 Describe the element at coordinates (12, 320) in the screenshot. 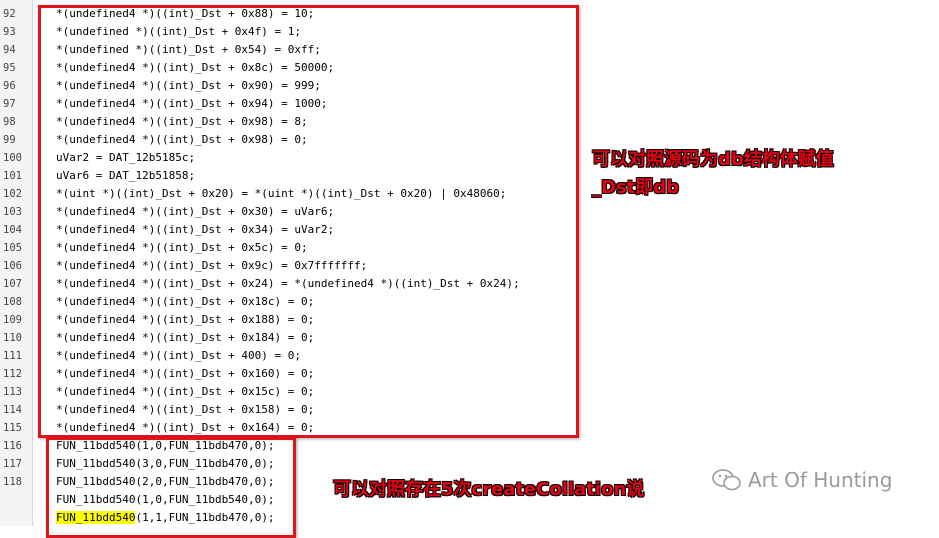

I see `line-number: 109` at that location.